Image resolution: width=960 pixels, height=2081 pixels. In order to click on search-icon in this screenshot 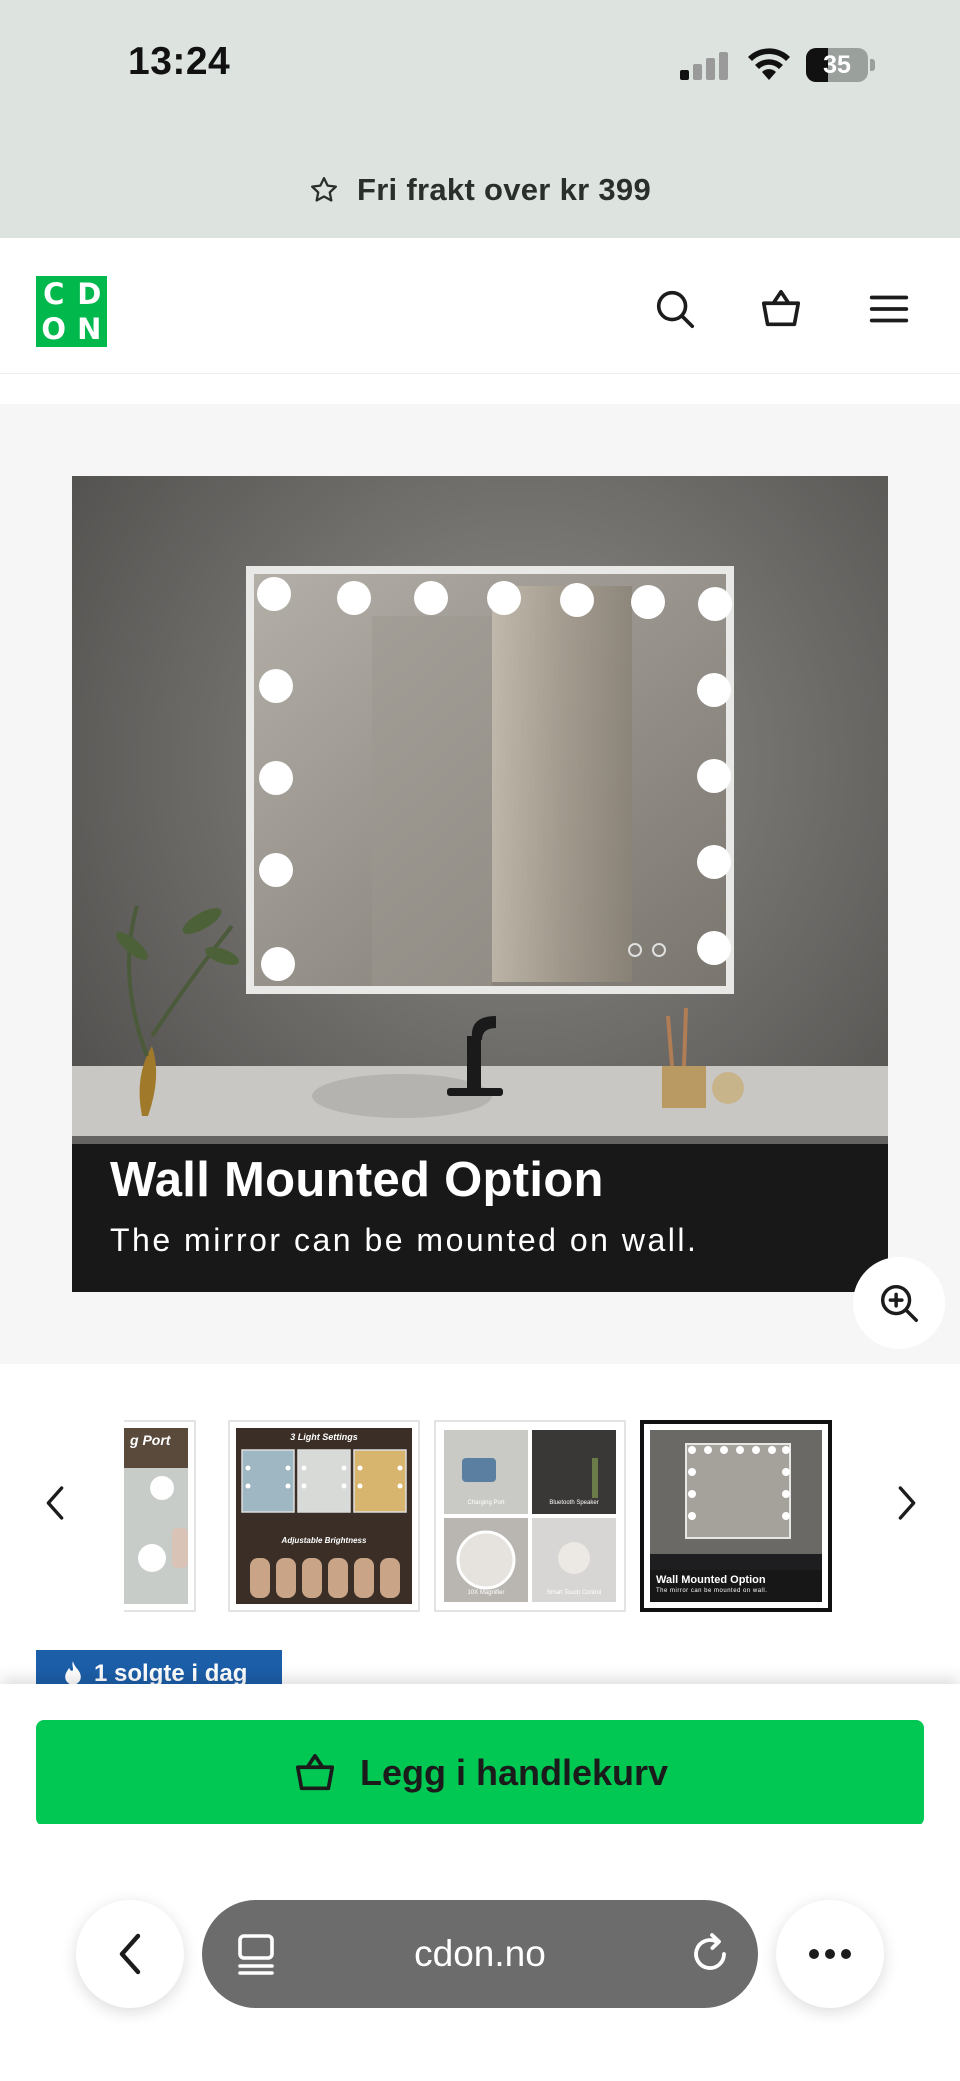, I will do `click(675, 309)`.